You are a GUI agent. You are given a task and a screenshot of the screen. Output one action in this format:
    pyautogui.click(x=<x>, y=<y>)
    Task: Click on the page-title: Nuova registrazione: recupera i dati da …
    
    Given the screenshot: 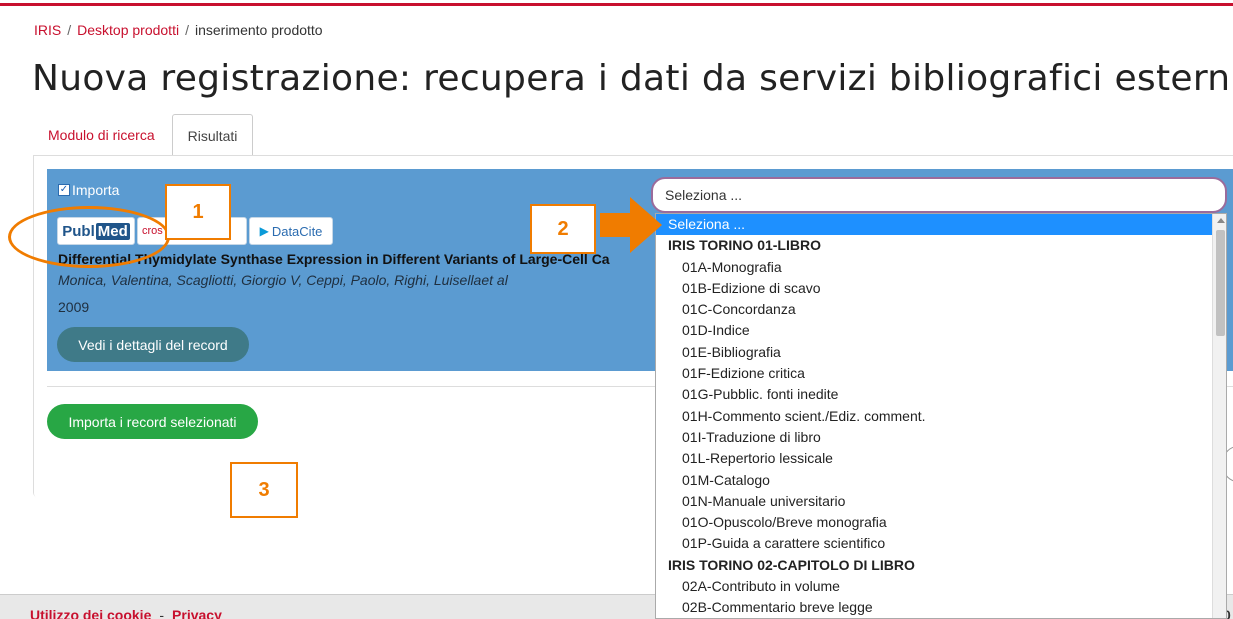 What is the action you would take?
    pyautogui.click(x=632, y=78)
    